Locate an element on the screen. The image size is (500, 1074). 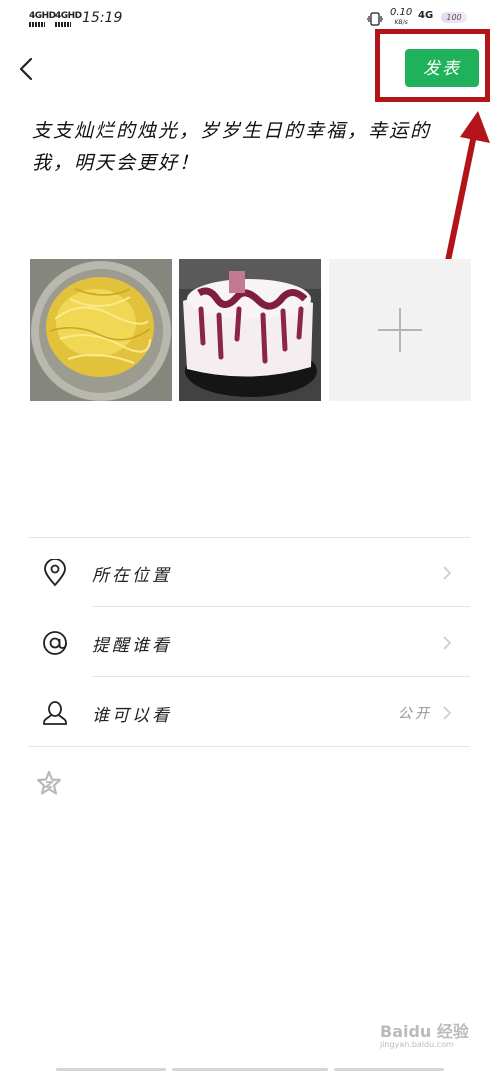
noodles-image is located at coordinates (101, 330).